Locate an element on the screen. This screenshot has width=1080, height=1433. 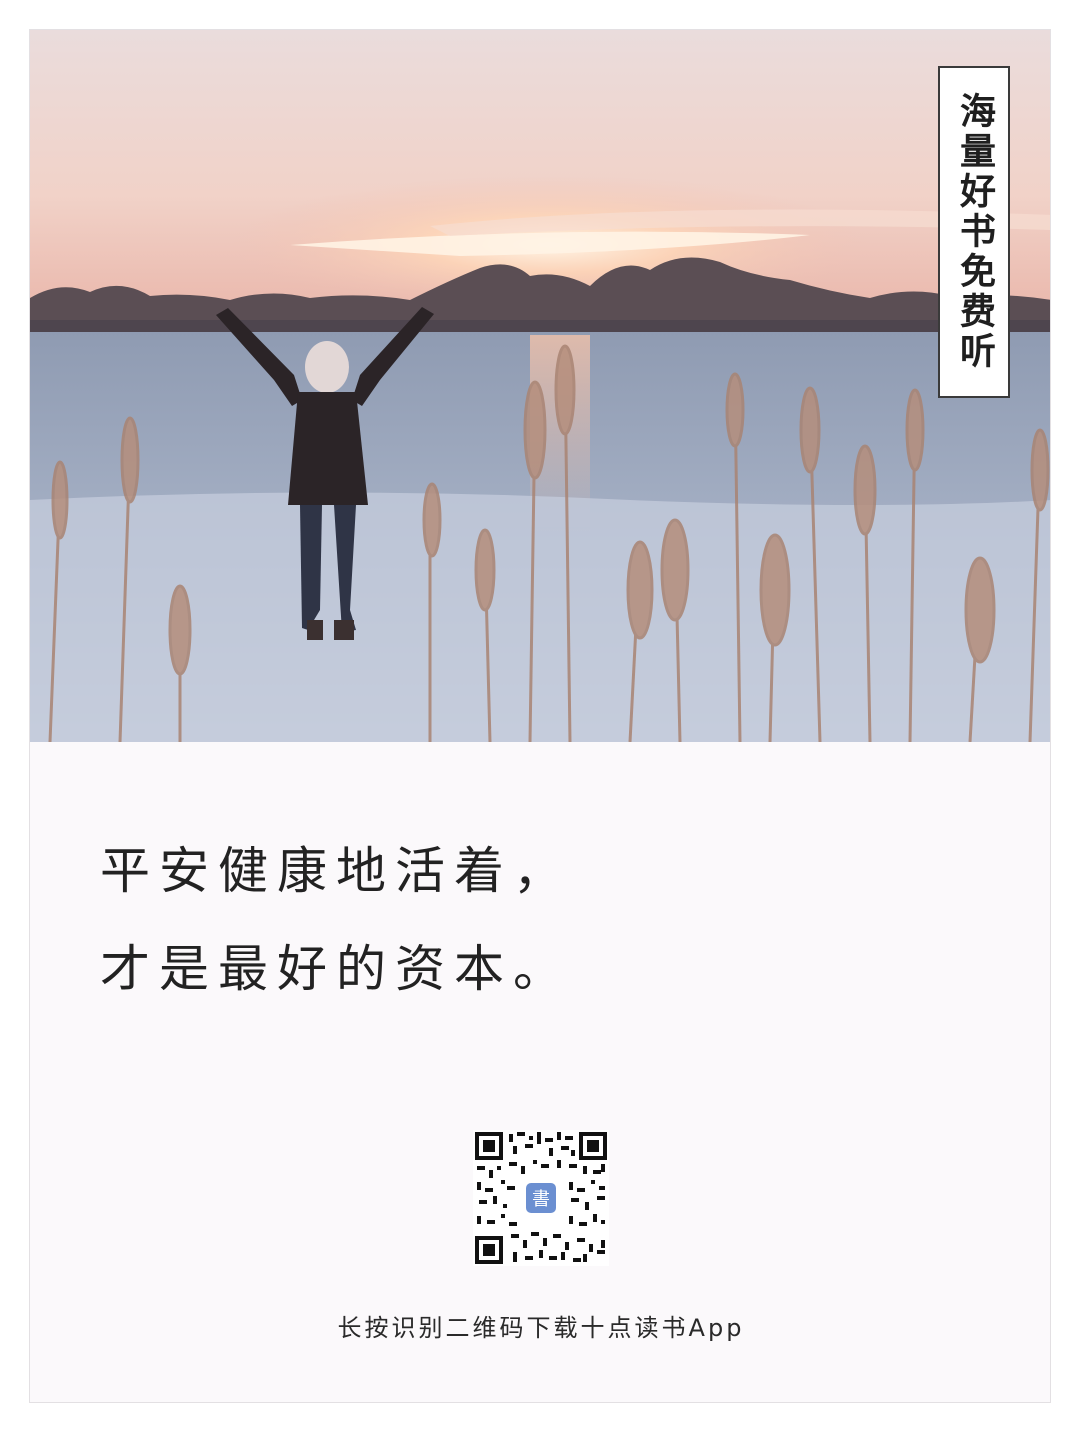
quote-line-2: 才是最好的资本。 is located at coordinates (336, 969).